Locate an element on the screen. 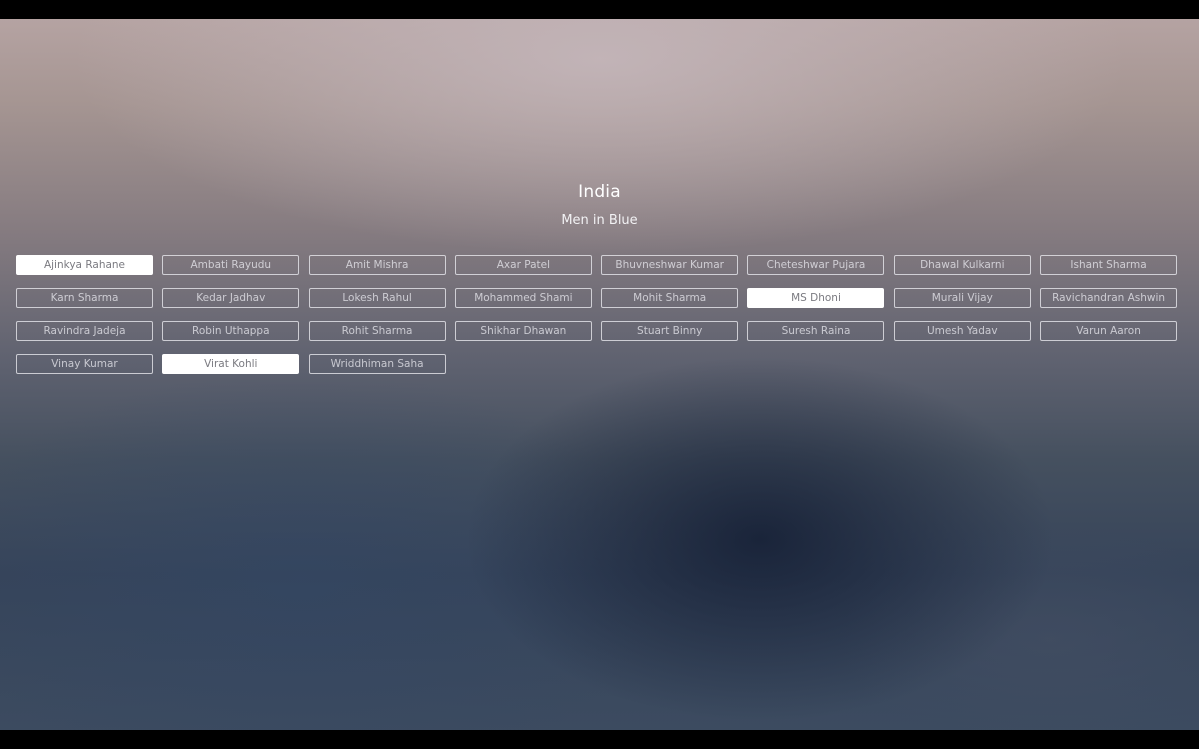 The image size is (1199, 749). player-button: Karn Sharma is located at coordinates (84, 298).